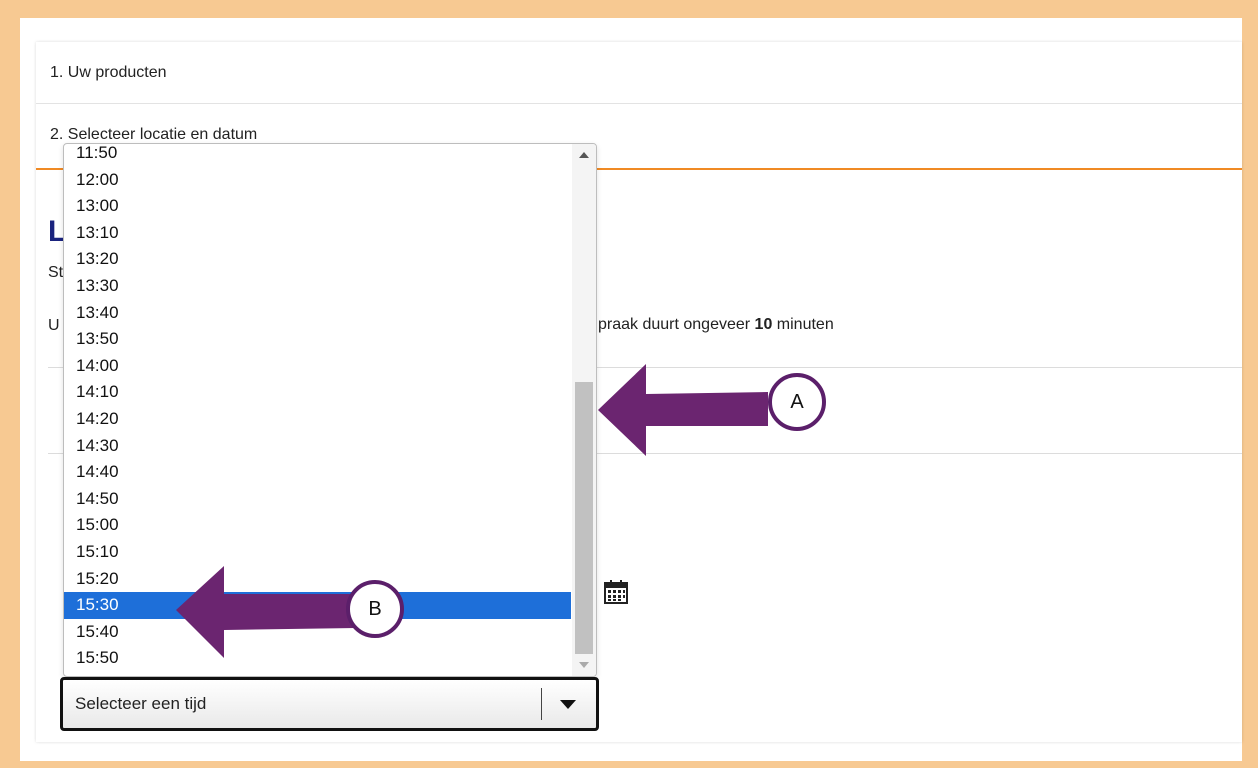 The width and height of the screenshot is (1258, 768). I want to click on time-option: 13:10, so click(317, 233).